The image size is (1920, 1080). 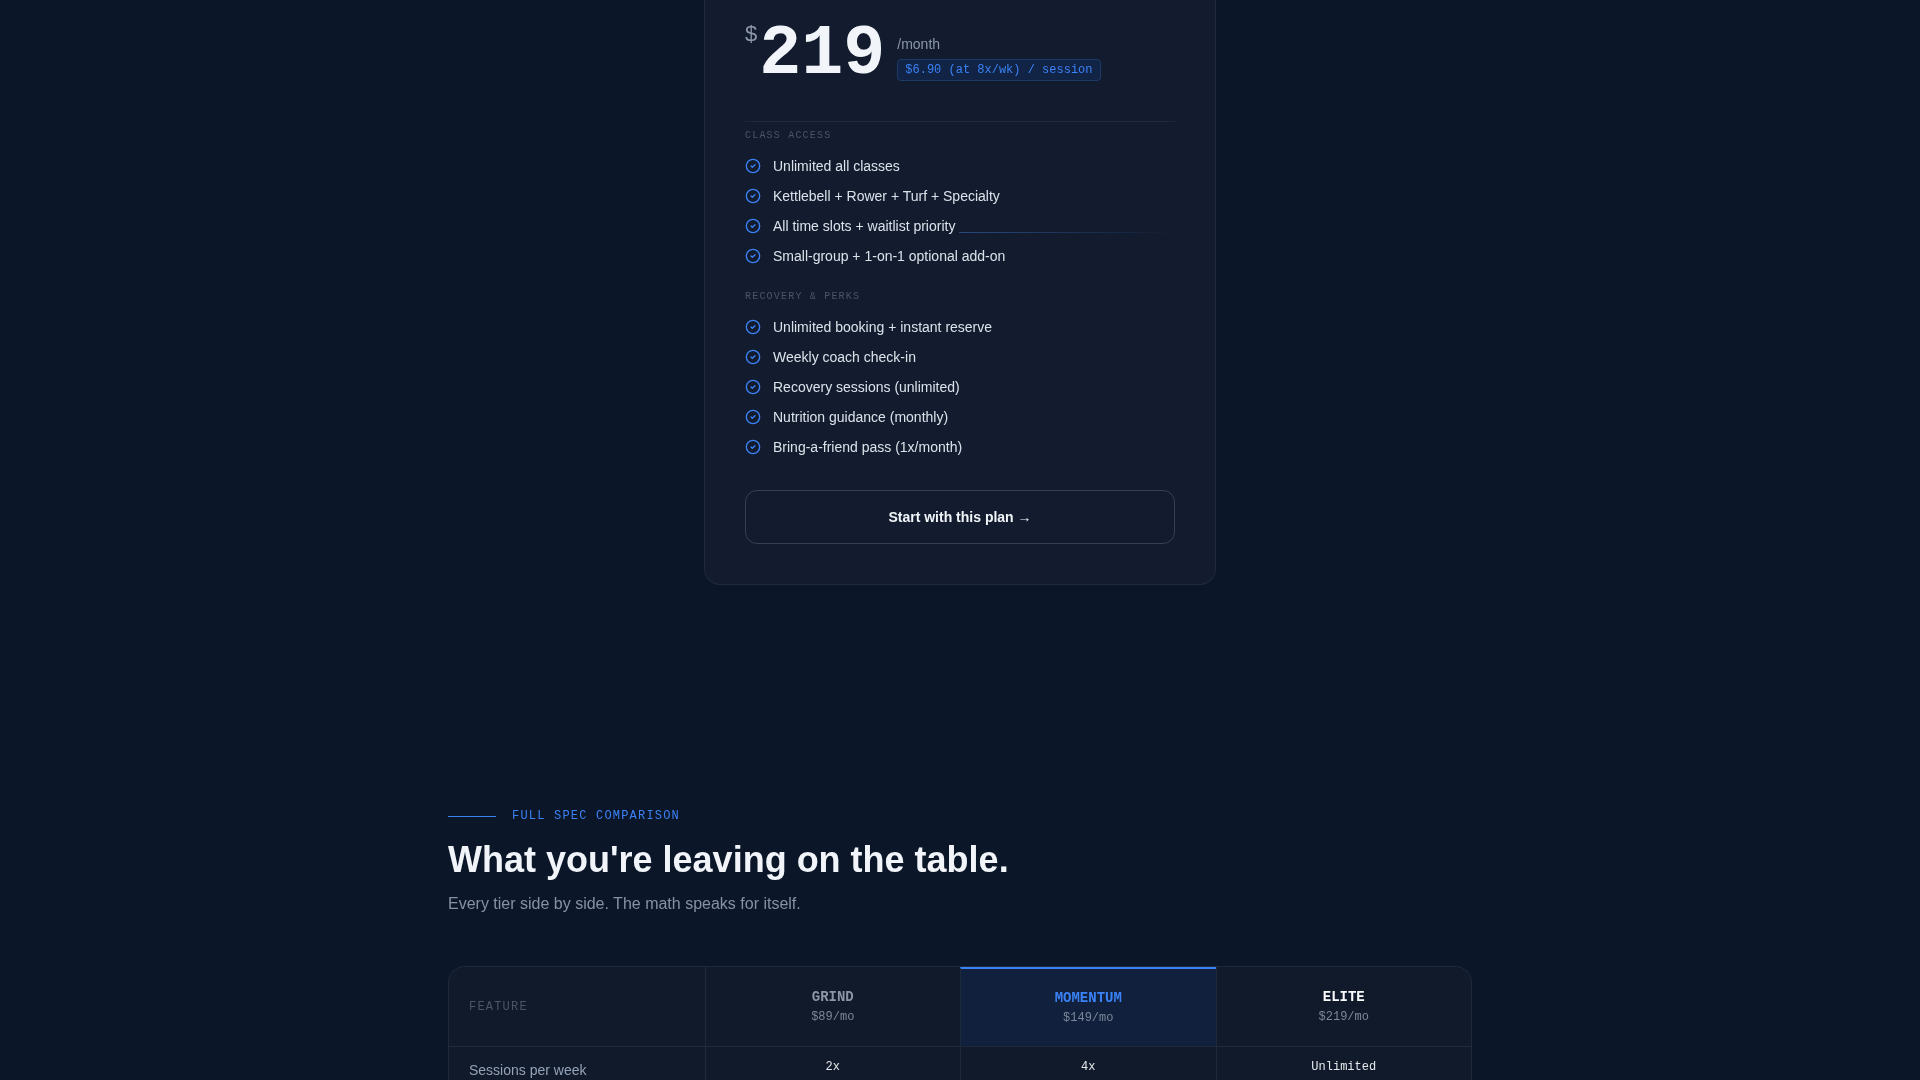 What do you see at coordinates (1343, 997) in the screenshot?
I see `tier-name: ELITE` at bounding box center [1343, 997].